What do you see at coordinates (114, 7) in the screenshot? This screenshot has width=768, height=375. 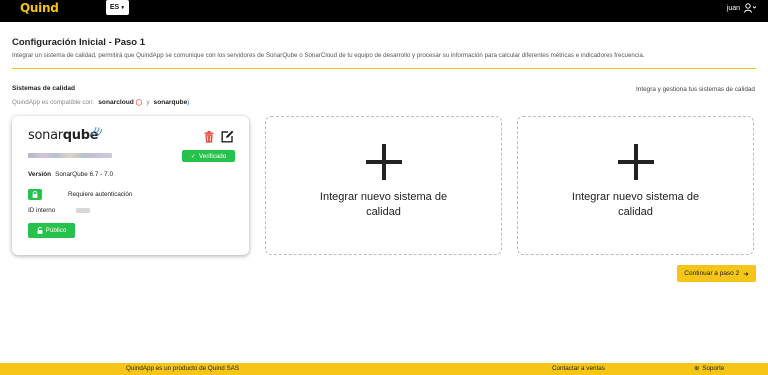 I see `language-value: ES` at bounding box center [114, 7].